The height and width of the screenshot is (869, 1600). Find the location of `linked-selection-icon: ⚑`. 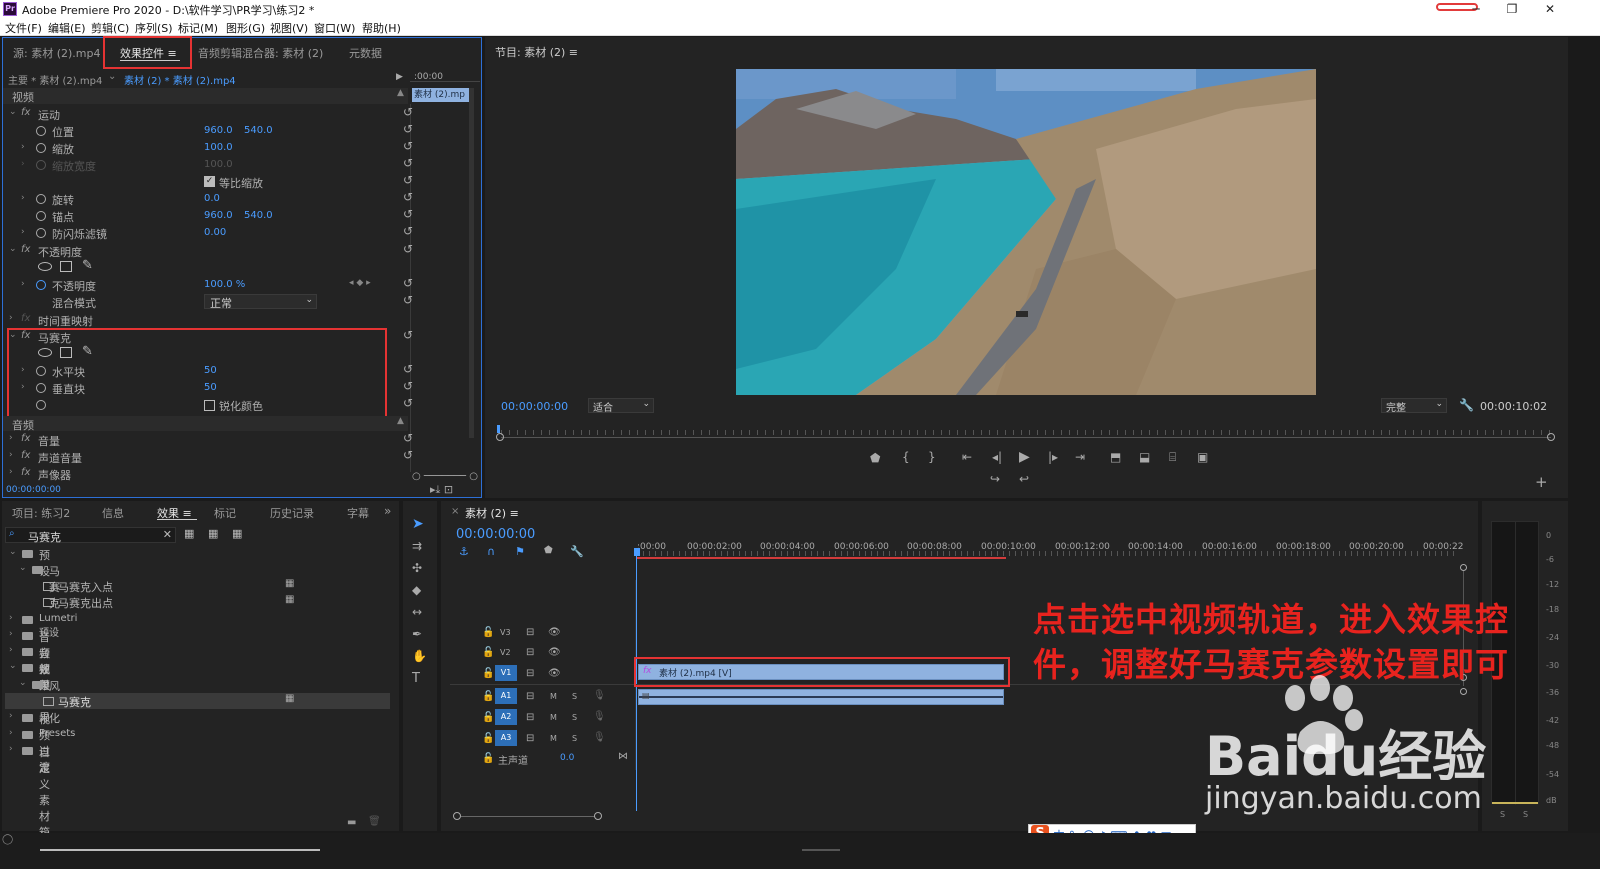

linked-selection-icon: ⚑ is located at coordinates (520, 551).